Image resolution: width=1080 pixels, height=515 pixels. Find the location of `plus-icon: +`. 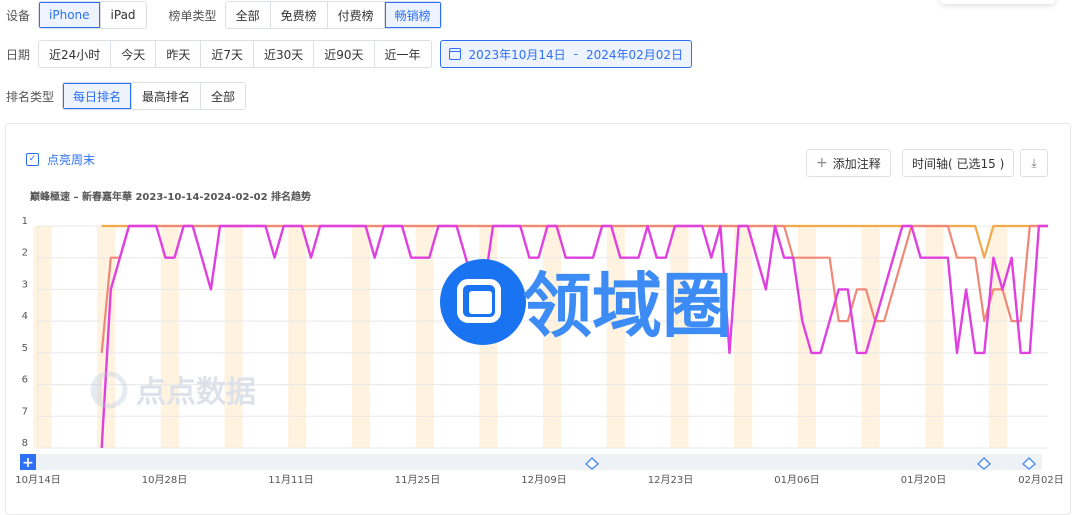

plus-icon: + is located at coordinates (28, 463).